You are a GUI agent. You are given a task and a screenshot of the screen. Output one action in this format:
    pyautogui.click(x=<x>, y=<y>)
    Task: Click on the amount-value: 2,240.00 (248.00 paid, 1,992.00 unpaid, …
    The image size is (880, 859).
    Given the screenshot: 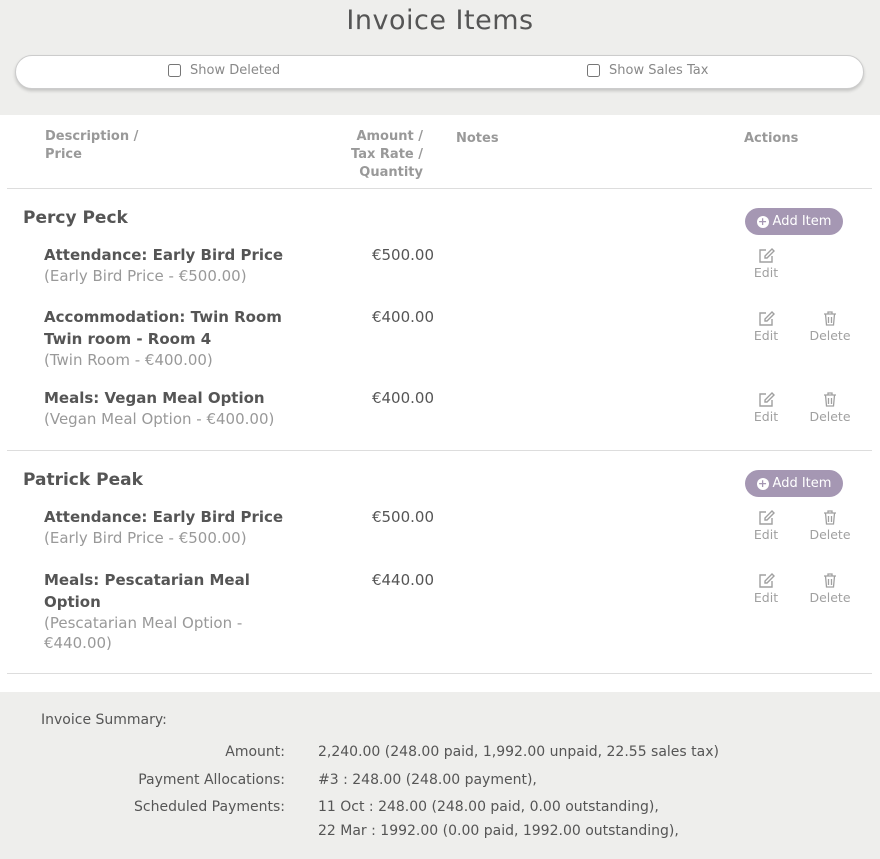 What is the action you would take?
    pyautogui.click(x=518, y=752)
    